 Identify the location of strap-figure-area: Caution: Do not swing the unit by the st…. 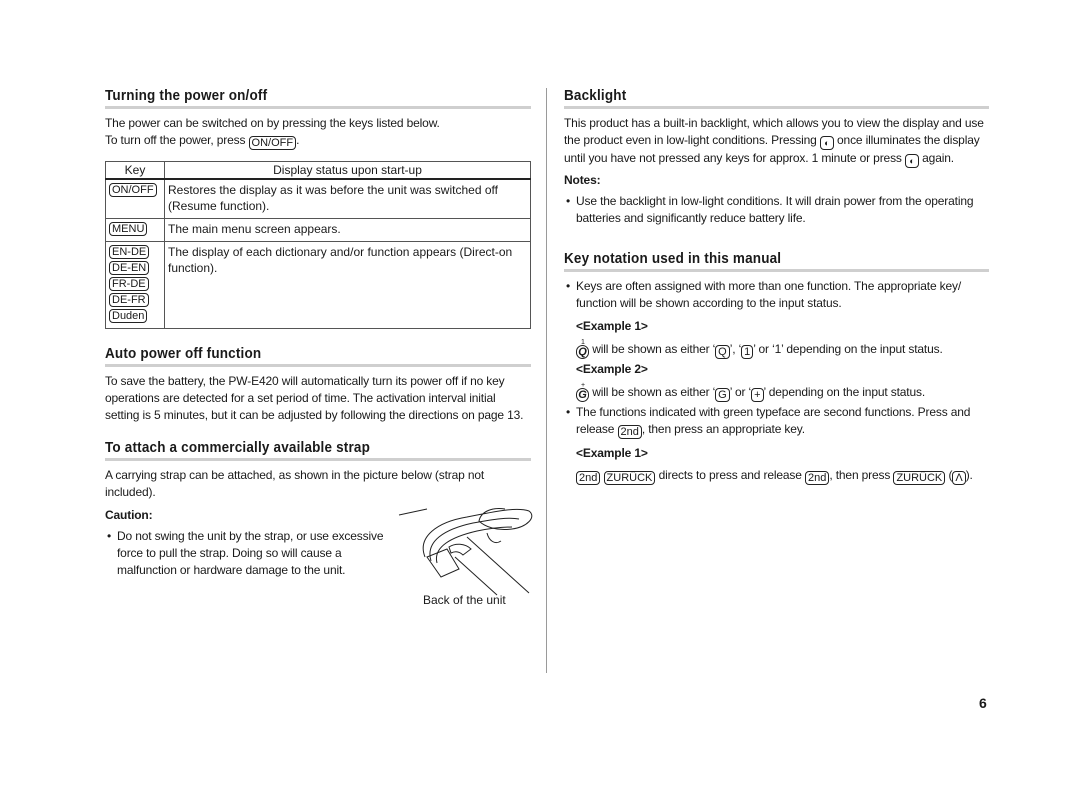
(319, 562).